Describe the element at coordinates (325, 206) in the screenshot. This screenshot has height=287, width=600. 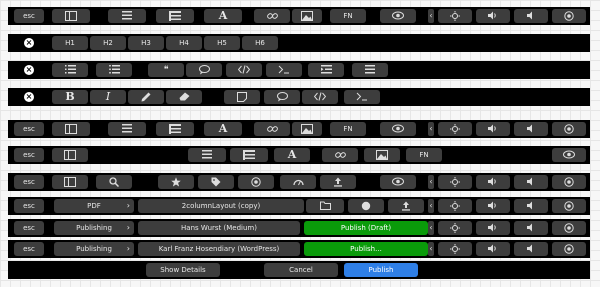
I see `folder-button` at that location.